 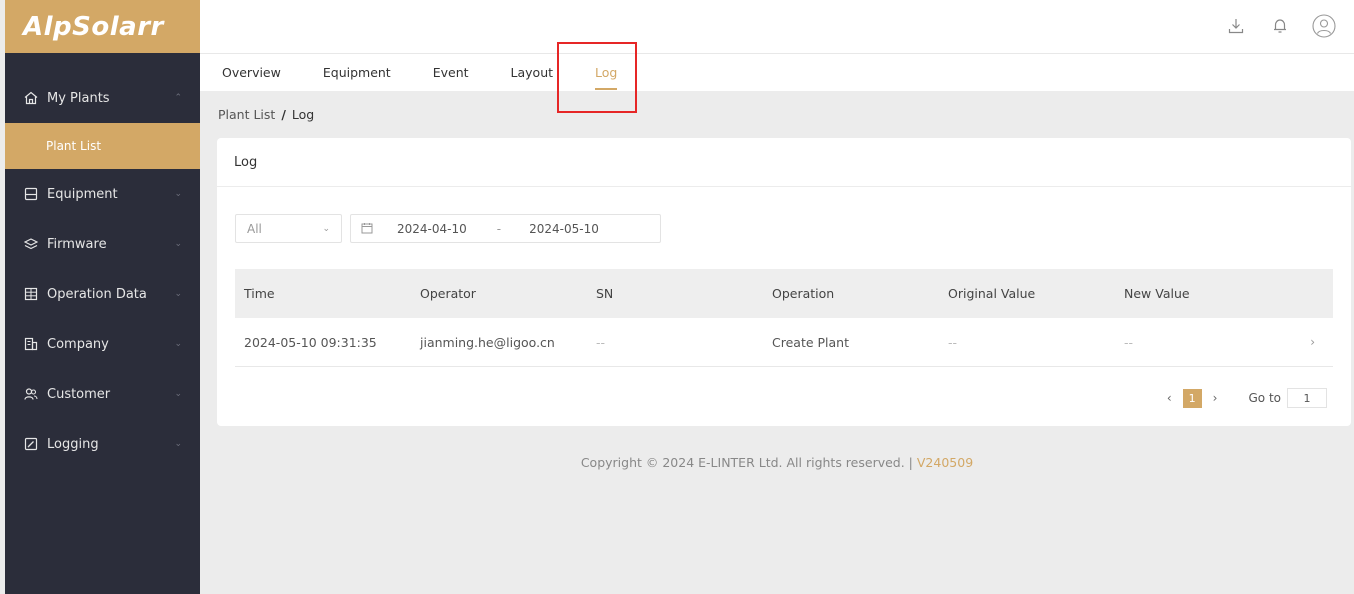 What do you see at coordinates (1192, 398) in the screenshot?
I see `page-number-button: 1` at bounding box center [1192, 398].